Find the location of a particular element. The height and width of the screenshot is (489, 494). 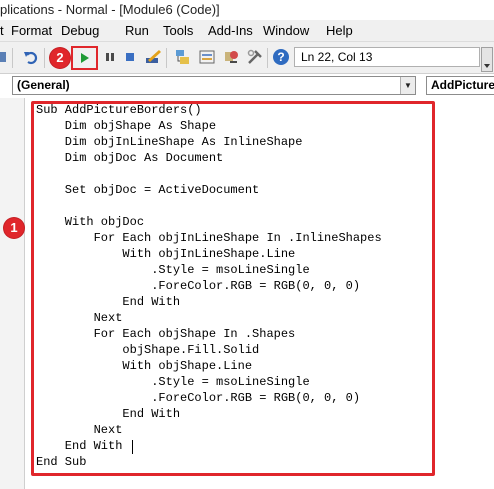

run-button-highlight is located at coordinates (84, 58).